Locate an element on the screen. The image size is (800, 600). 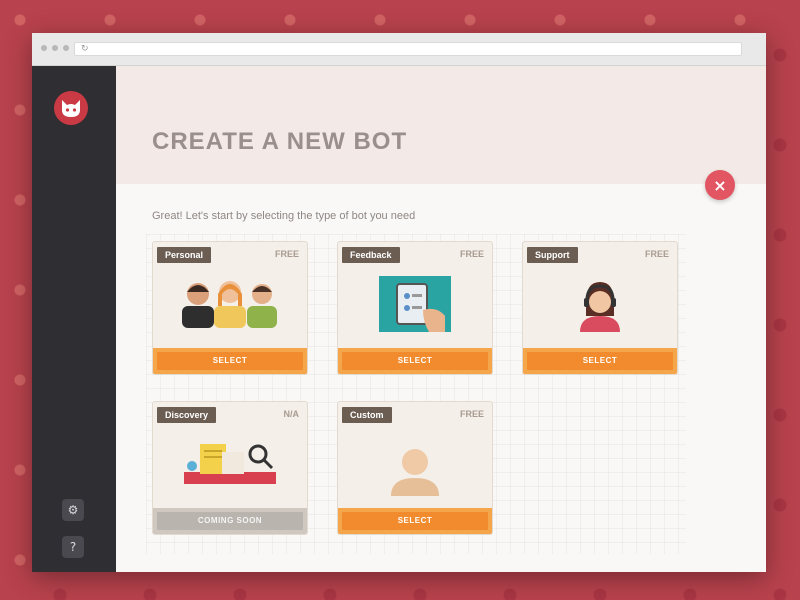
bot-card-support: Support FREE SELECT is located at coordinates (600, 308).